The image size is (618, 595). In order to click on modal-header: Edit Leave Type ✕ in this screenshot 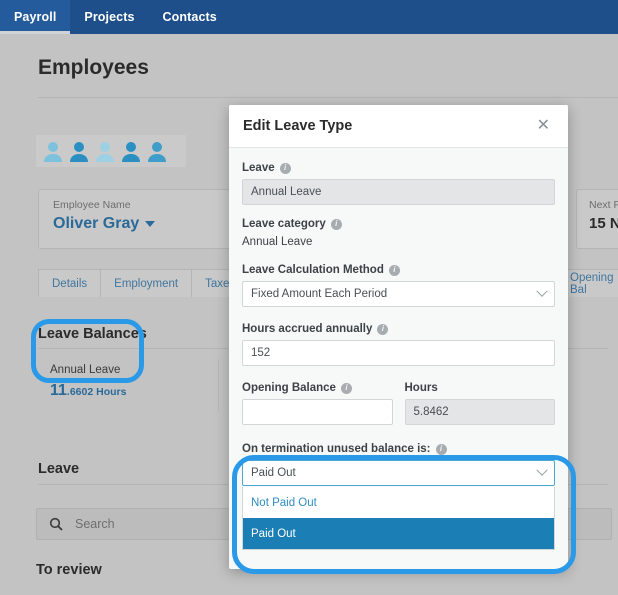, I will do `click(398, 126)`.